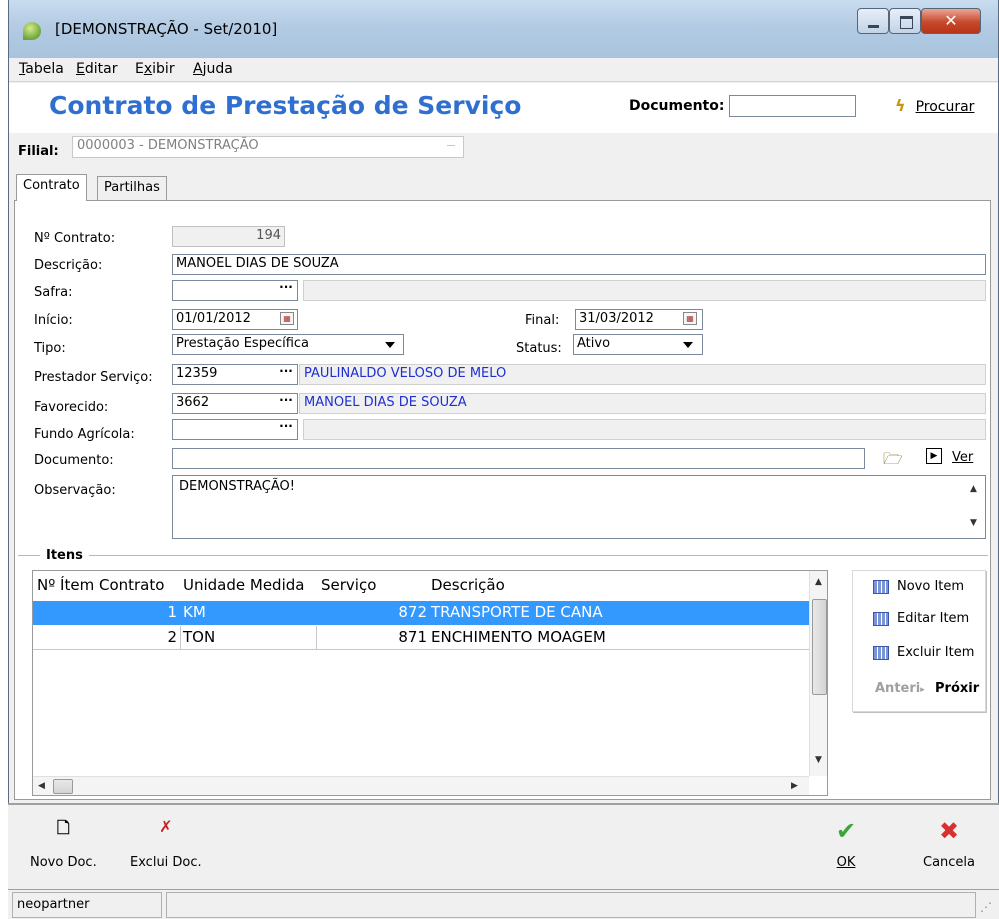  Describe the element at coordinates (166, 29) in the screenshot. I see `window-title: [DEMONSTRAÇÃO - Set/2010]` at that location.